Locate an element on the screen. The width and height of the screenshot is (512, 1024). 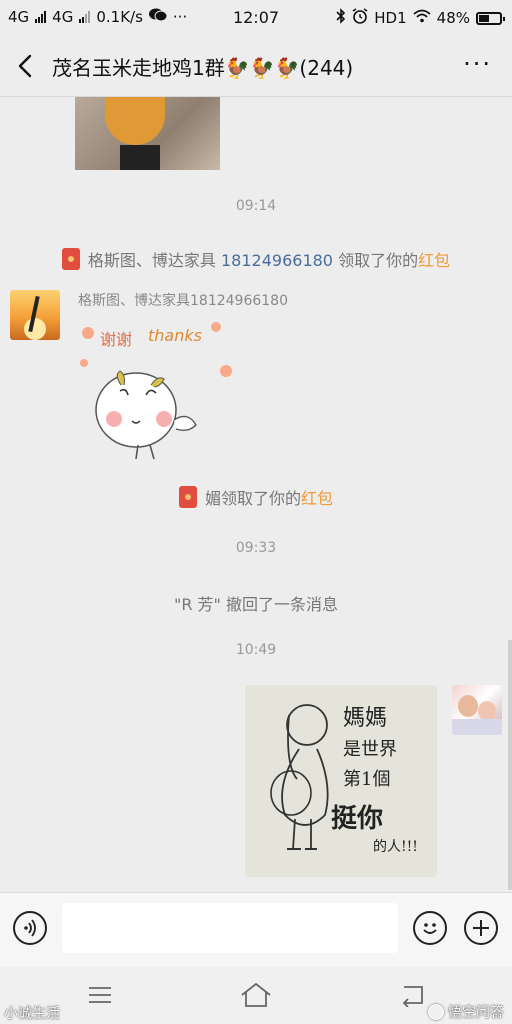
watermark-right-text: 悟空问答 is located at coordinates (476, 1013).